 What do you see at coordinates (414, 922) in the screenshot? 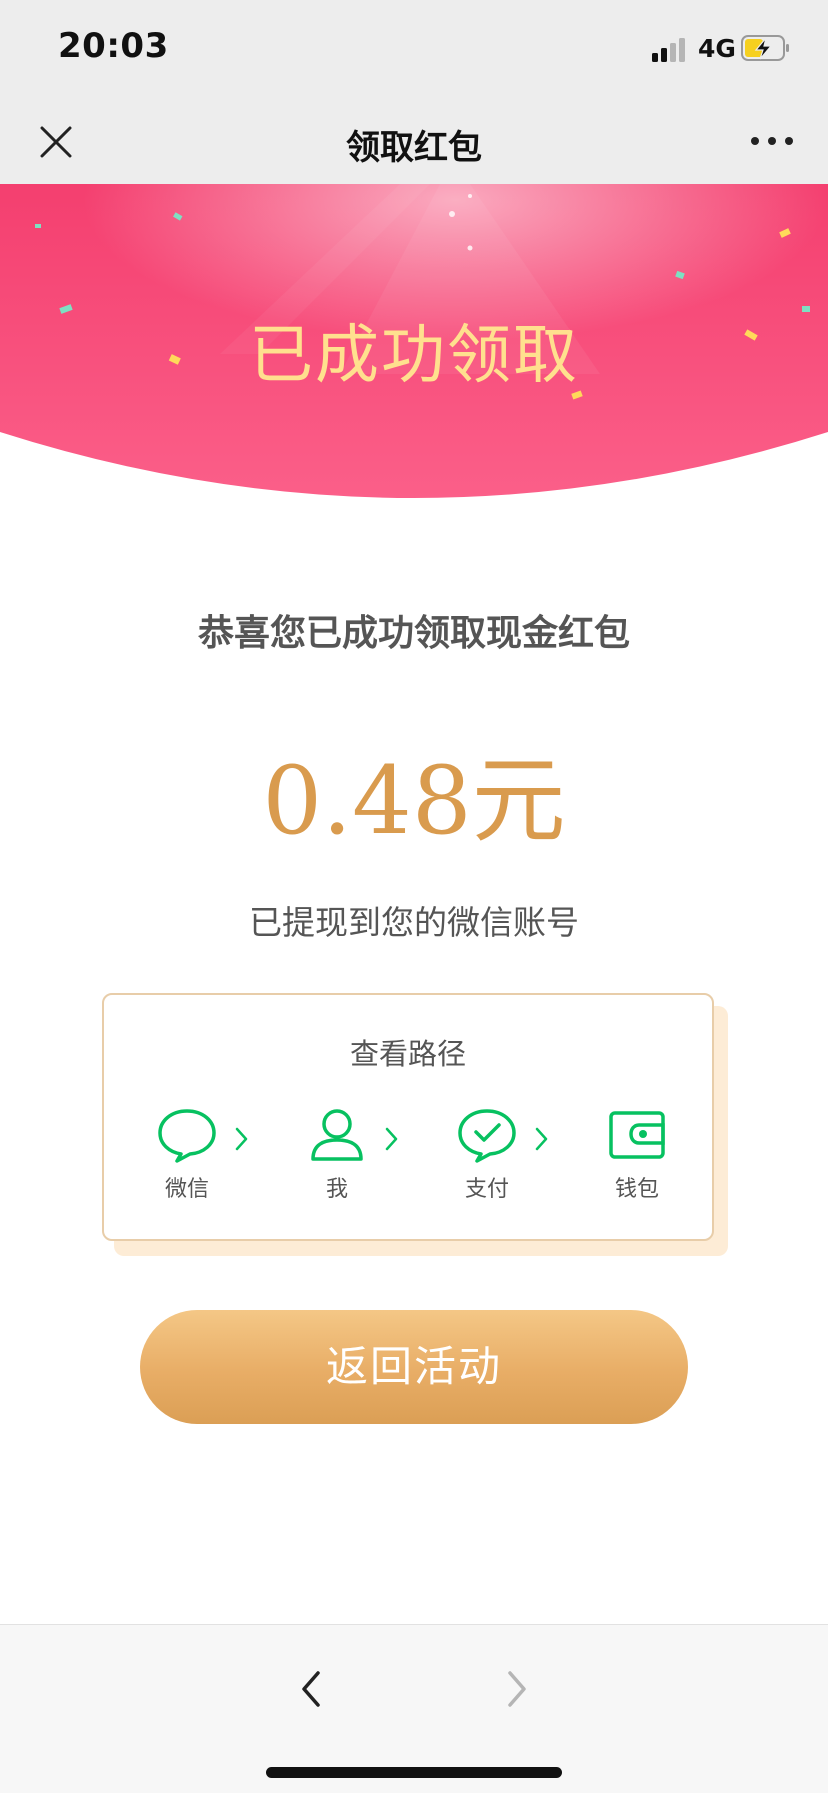
I see `withdrawn-message: 已提现到您的微信账号` at bounding box center [414, 922].